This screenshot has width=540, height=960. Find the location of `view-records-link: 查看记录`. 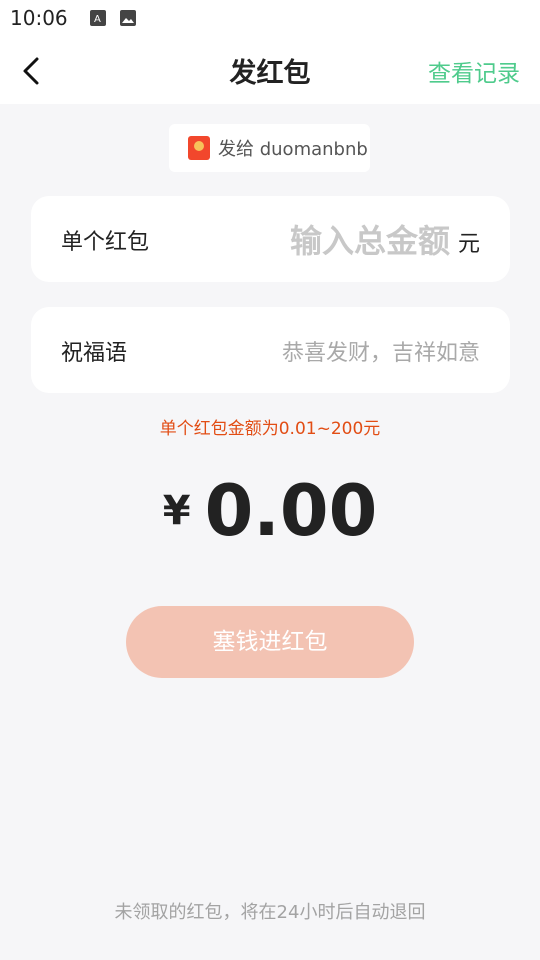

view-records-link: 查看记录 is located at coordinates (474, 71).